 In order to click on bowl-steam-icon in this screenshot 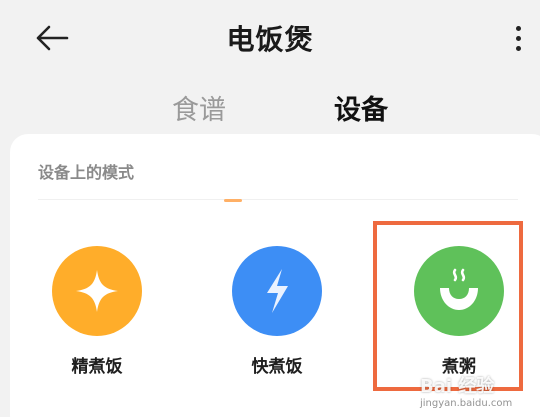, I will do `click(459, 289)`.